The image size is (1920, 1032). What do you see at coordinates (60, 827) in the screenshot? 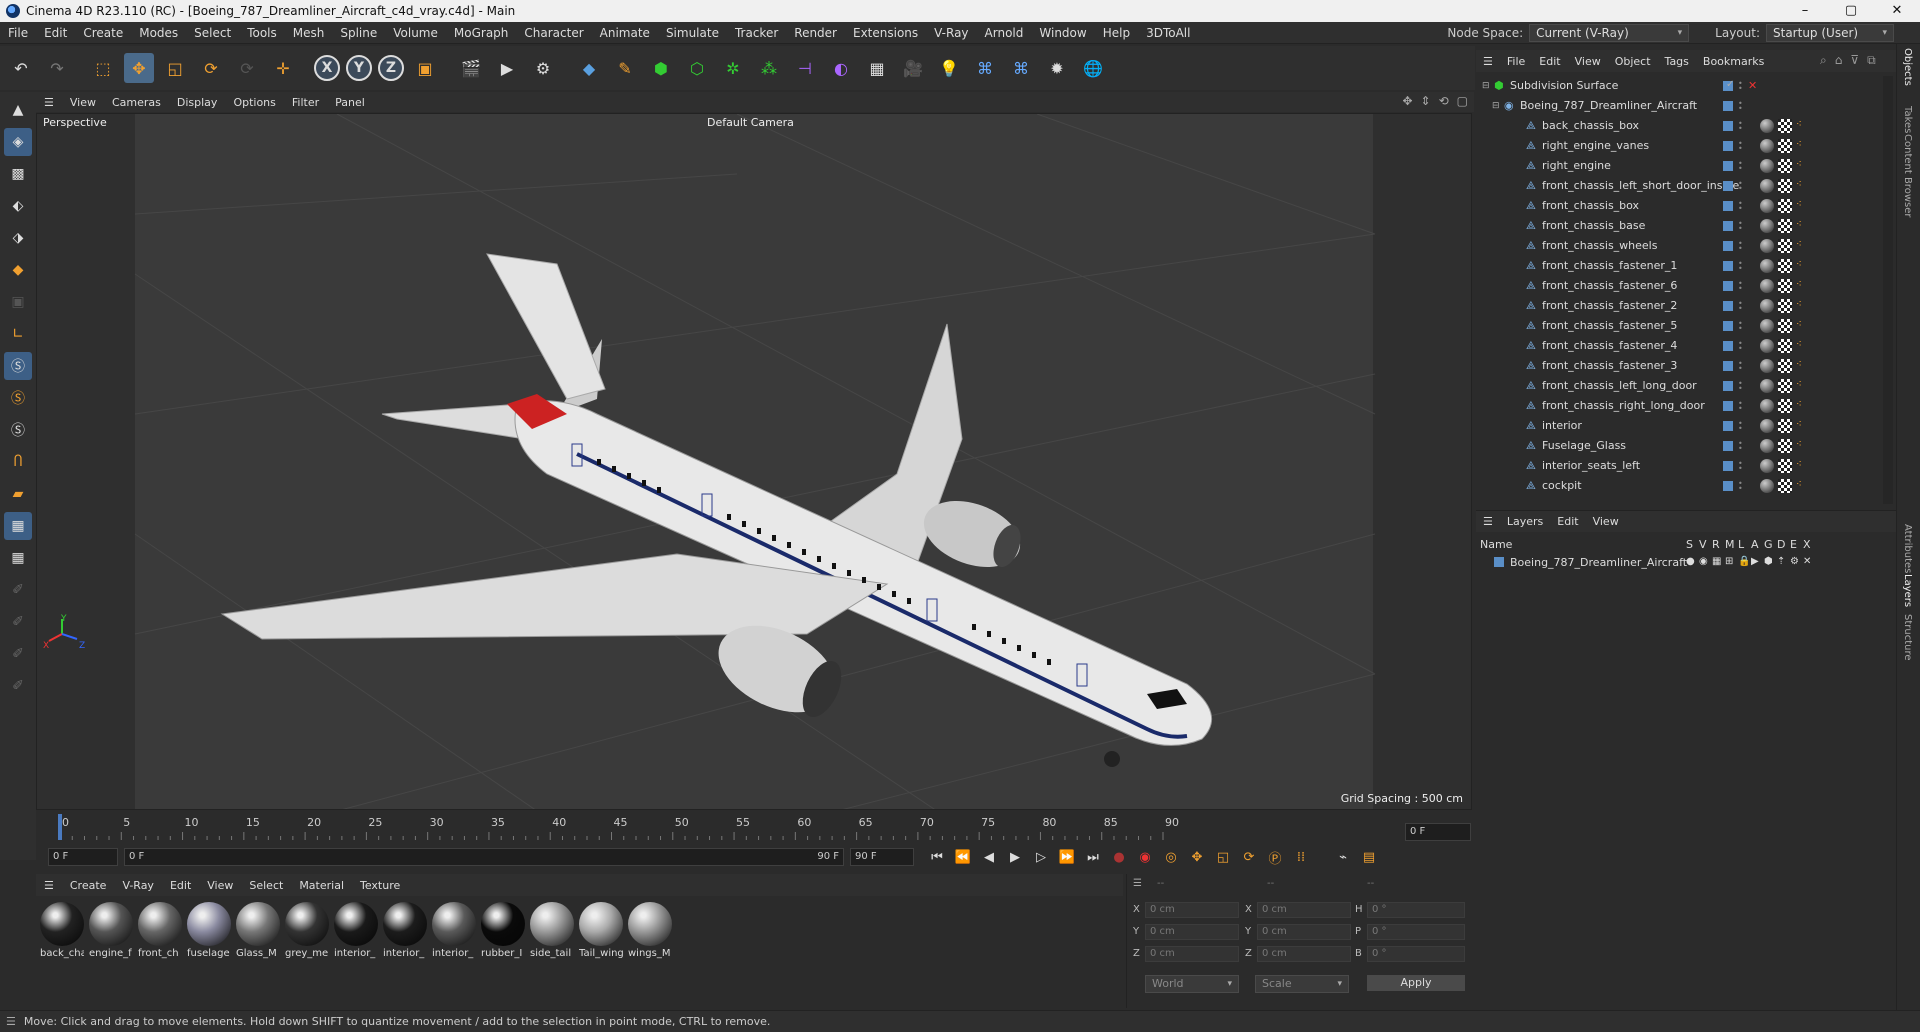
I see `playhead` at bounding box center [60, 827].